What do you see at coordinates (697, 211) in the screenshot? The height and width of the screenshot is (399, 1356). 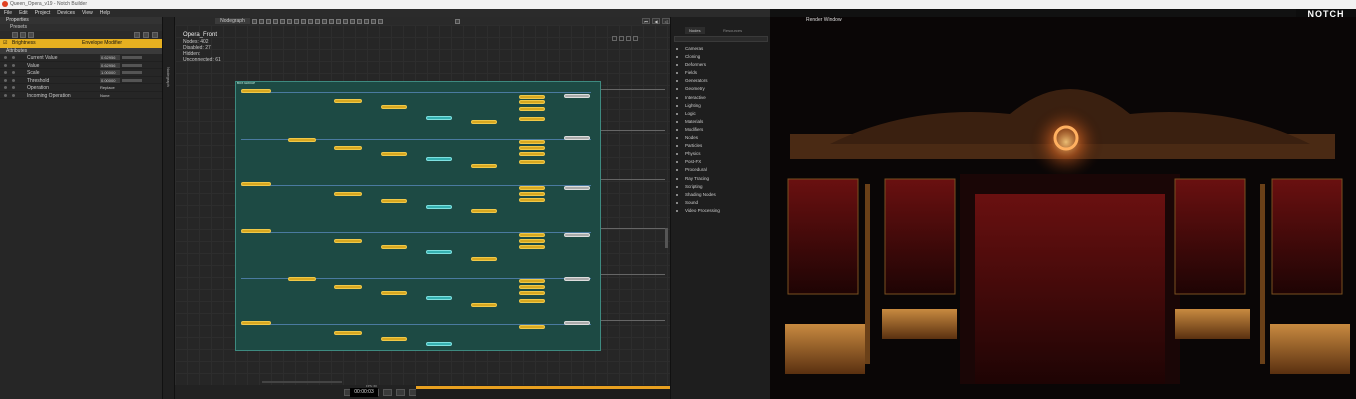 I see `node-category-item: Video Processing` at bounding box center [697, 211].